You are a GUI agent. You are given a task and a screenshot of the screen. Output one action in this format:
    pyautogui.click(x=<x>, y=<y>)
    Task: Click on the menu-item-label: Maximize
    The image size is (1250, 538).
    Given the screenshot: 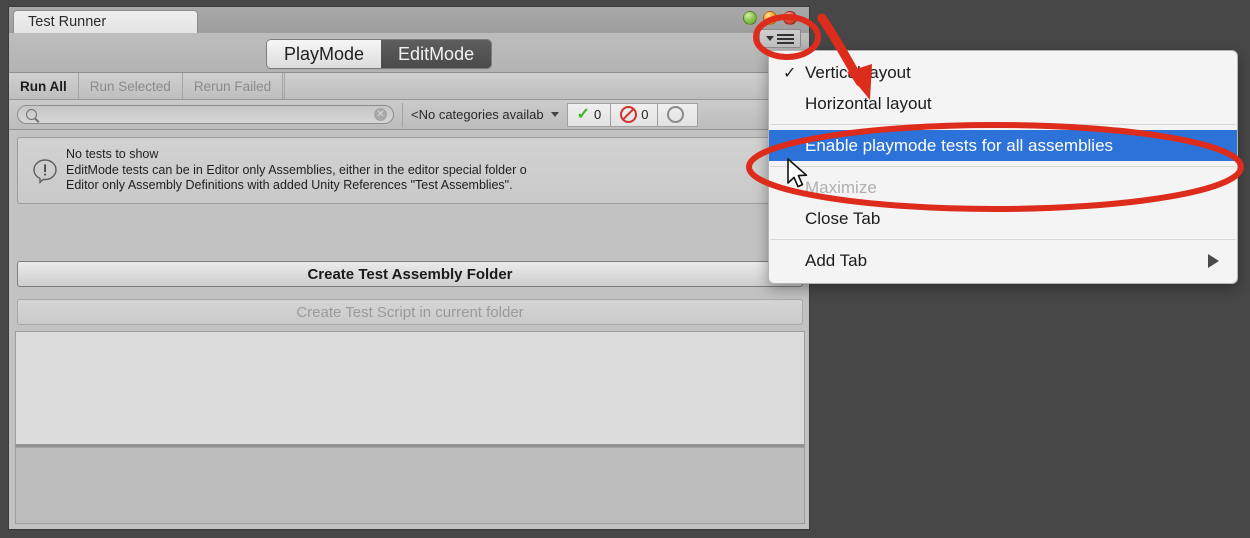 What is the action you would take?
    pyautogui.click(x=841, y=187)
    